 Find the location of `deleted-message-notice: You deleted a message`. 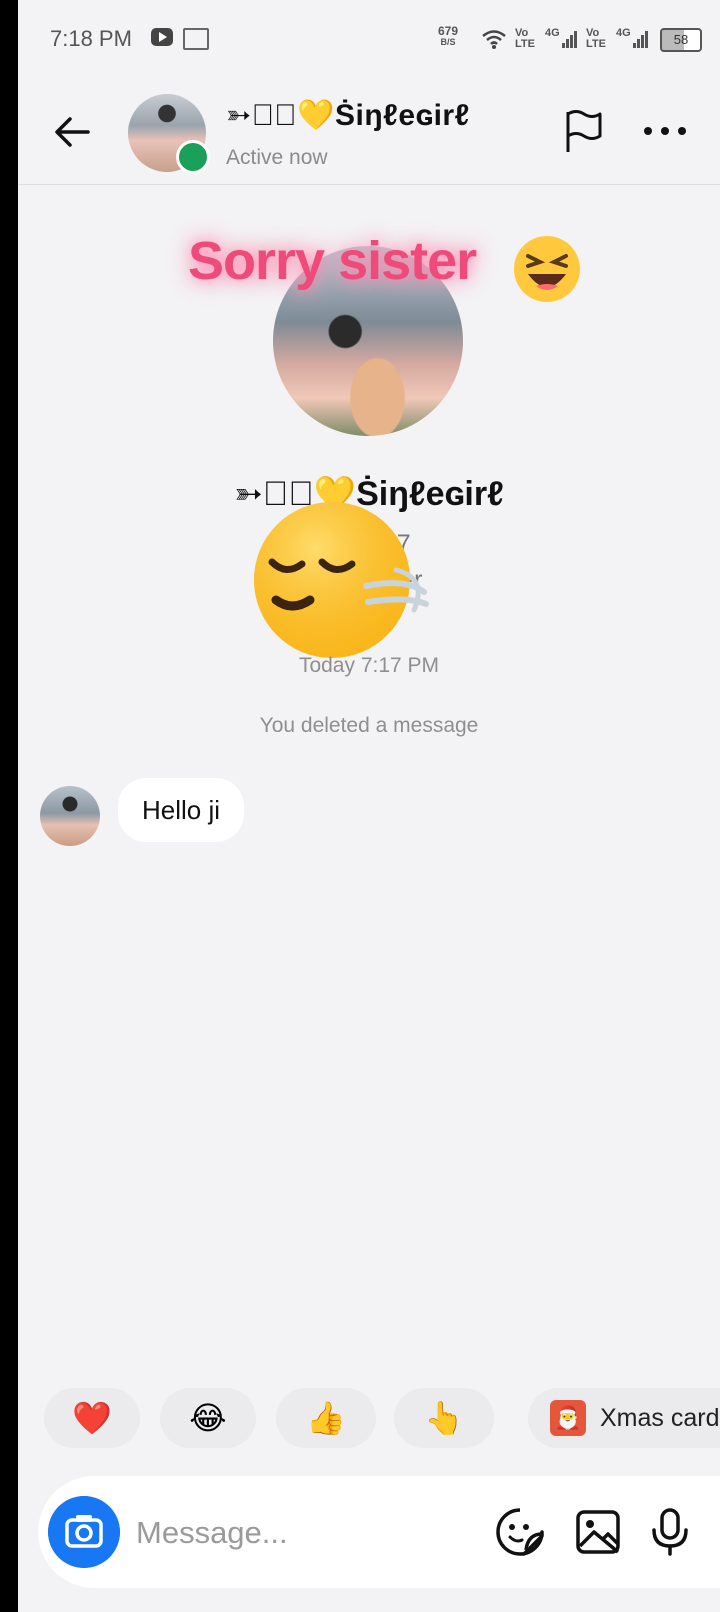

deleted-message-notice: You deleted a message is located at coordinates (369, 725).